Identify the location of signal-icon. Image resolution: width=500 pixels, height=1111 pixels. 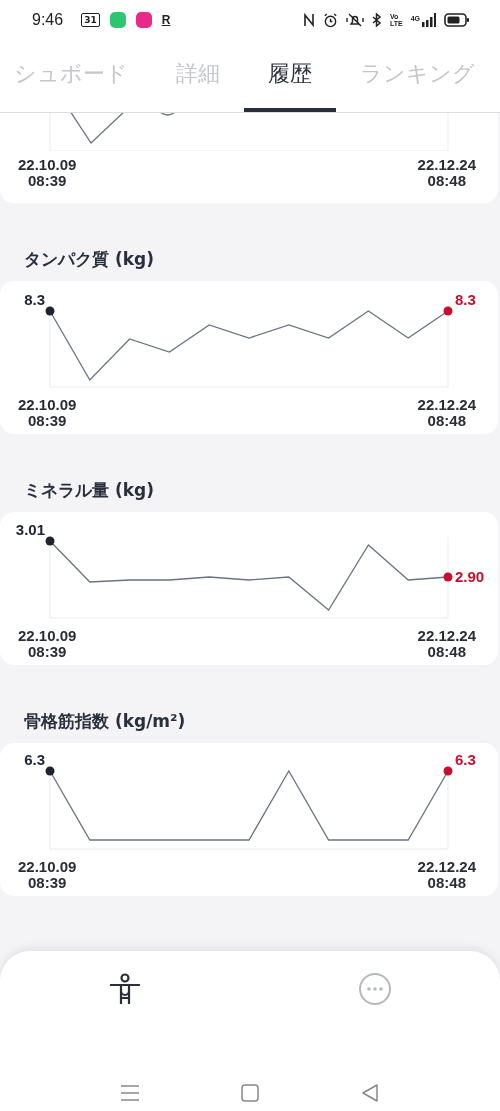
(429, 20).